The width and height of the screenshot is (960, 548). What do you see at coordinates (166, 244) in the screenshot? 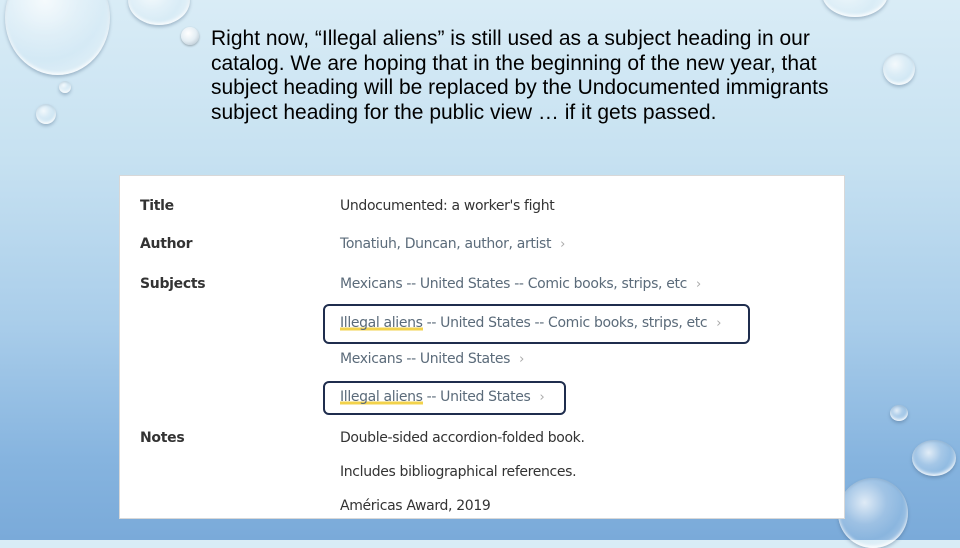
I see `author-label: Author` at bounding box center [166, 244].